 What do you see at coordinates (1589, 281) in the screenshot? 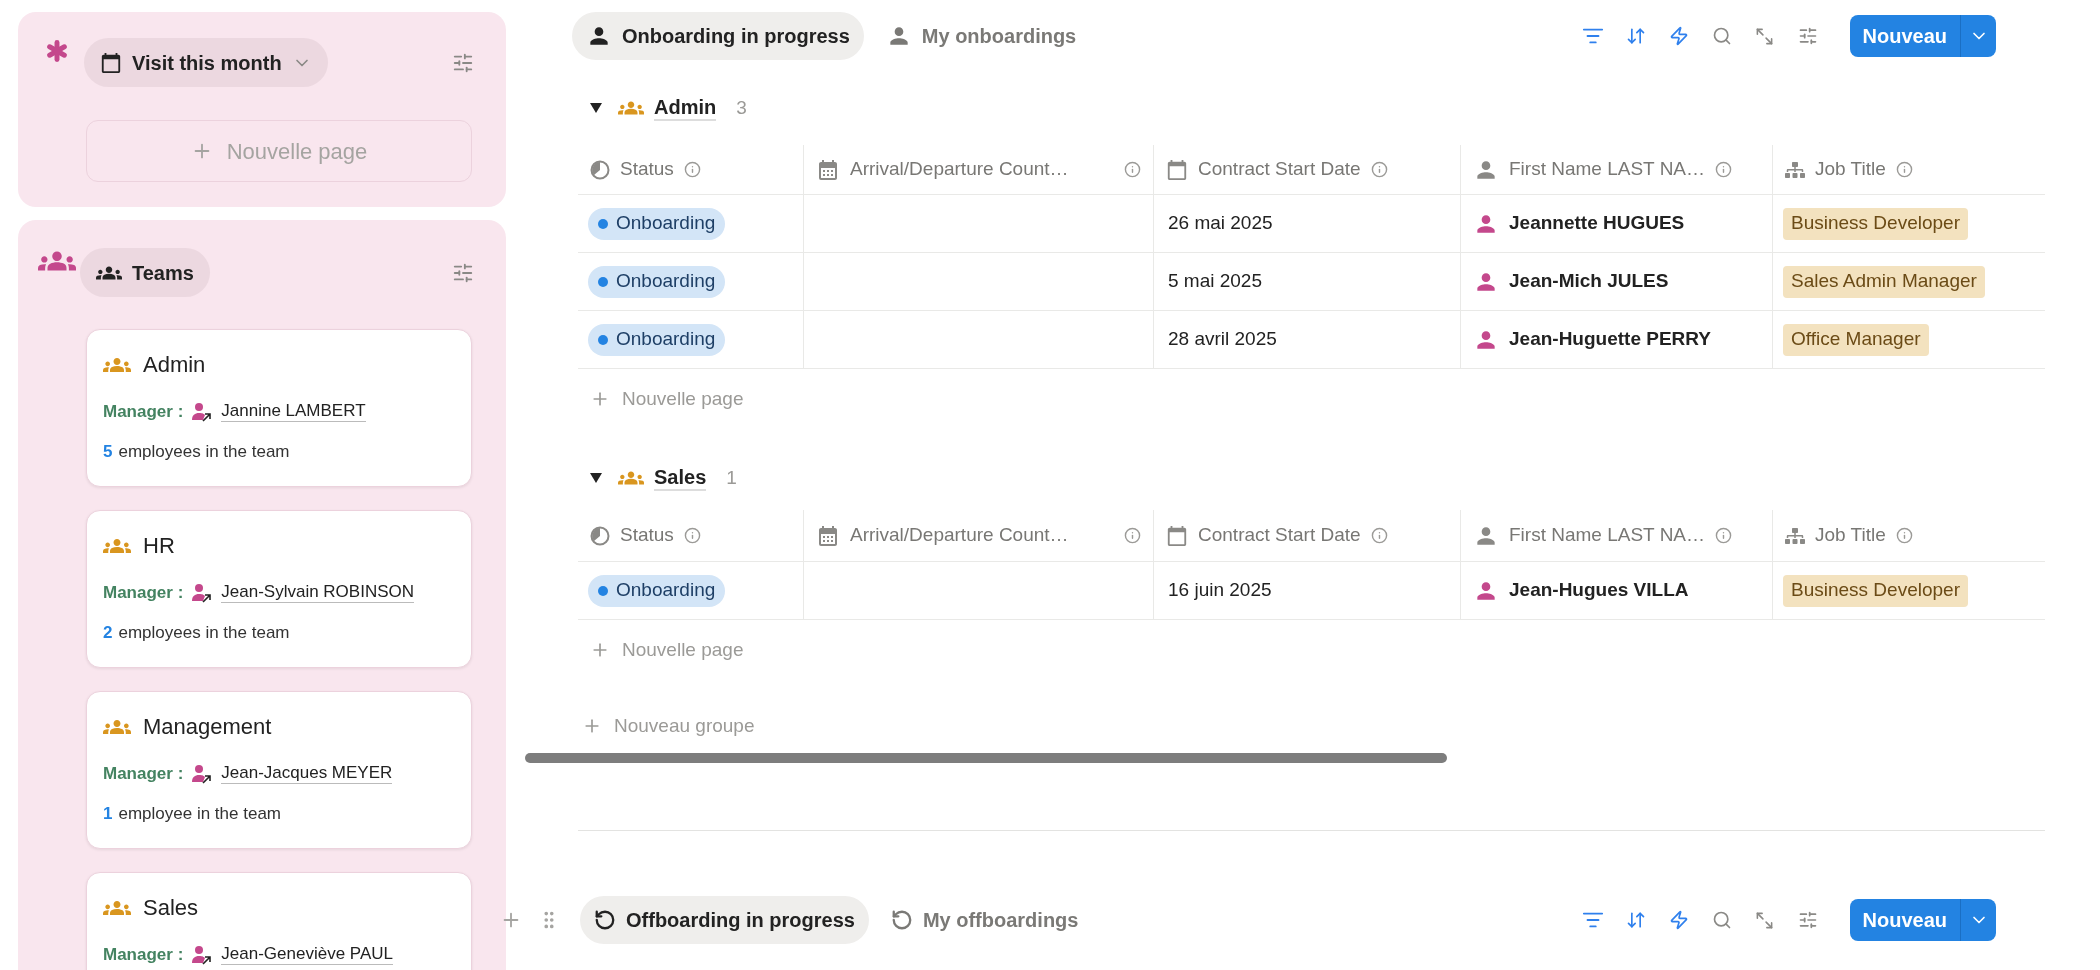
I see `person-name: Jean-Mich JULES` at bounding box center [1589, 281].